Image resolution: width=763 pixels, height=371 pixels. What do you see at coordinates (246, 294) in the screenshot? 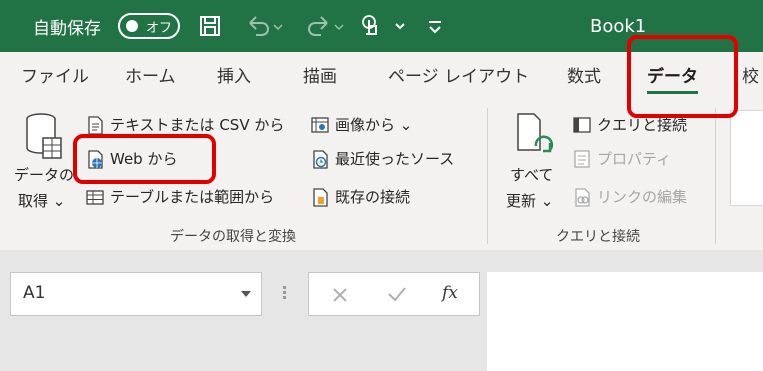
I see `chevron-down-icon` at bounding box center [246, 294].